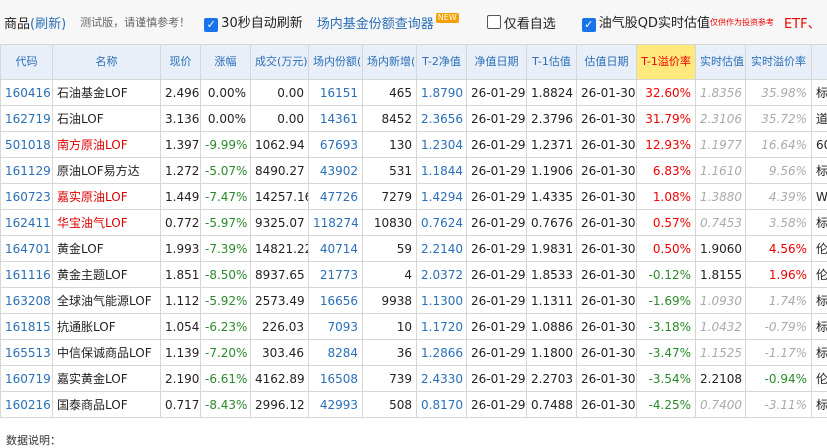 The width and height of the screenshot is (827, 448). Describe the element at coordinates (336, 197) in the screenshot. I see `cell-share: 47726` at that location.